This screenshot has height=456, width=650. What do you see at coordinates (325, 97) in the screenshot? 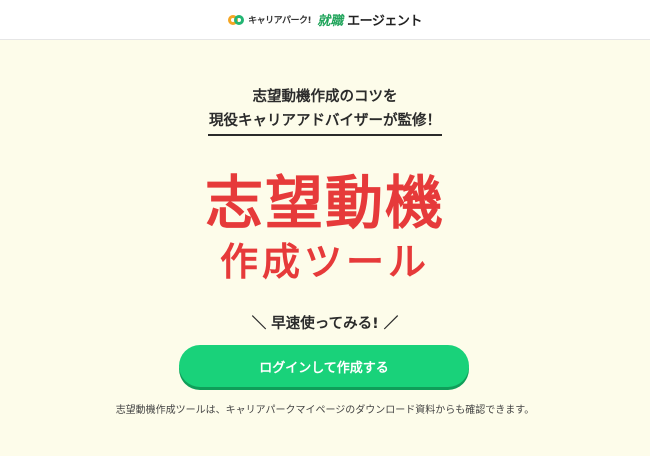
I see `bubble-line-1: 志望動機作成のコツを` at bounding box center [325, 97].